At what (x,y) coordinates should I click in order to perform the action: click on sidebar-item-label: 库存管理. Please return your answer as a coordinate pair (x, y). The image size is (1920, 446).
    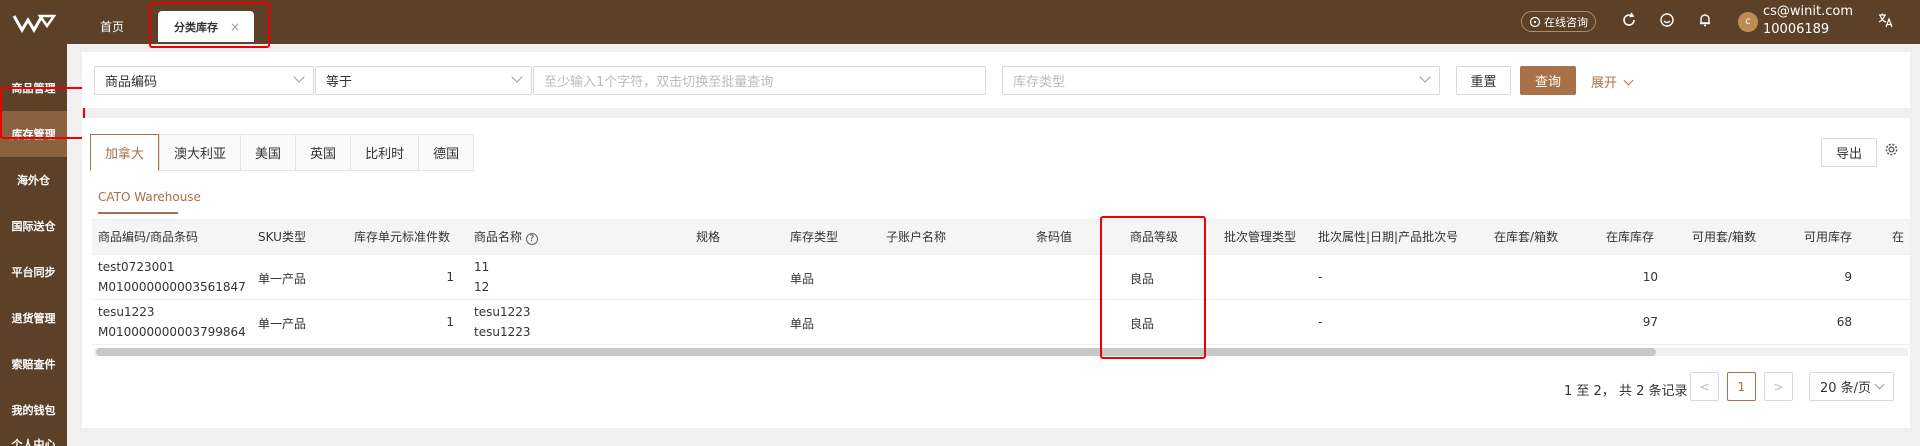
    Looking at the image, I should click on (33, 134).